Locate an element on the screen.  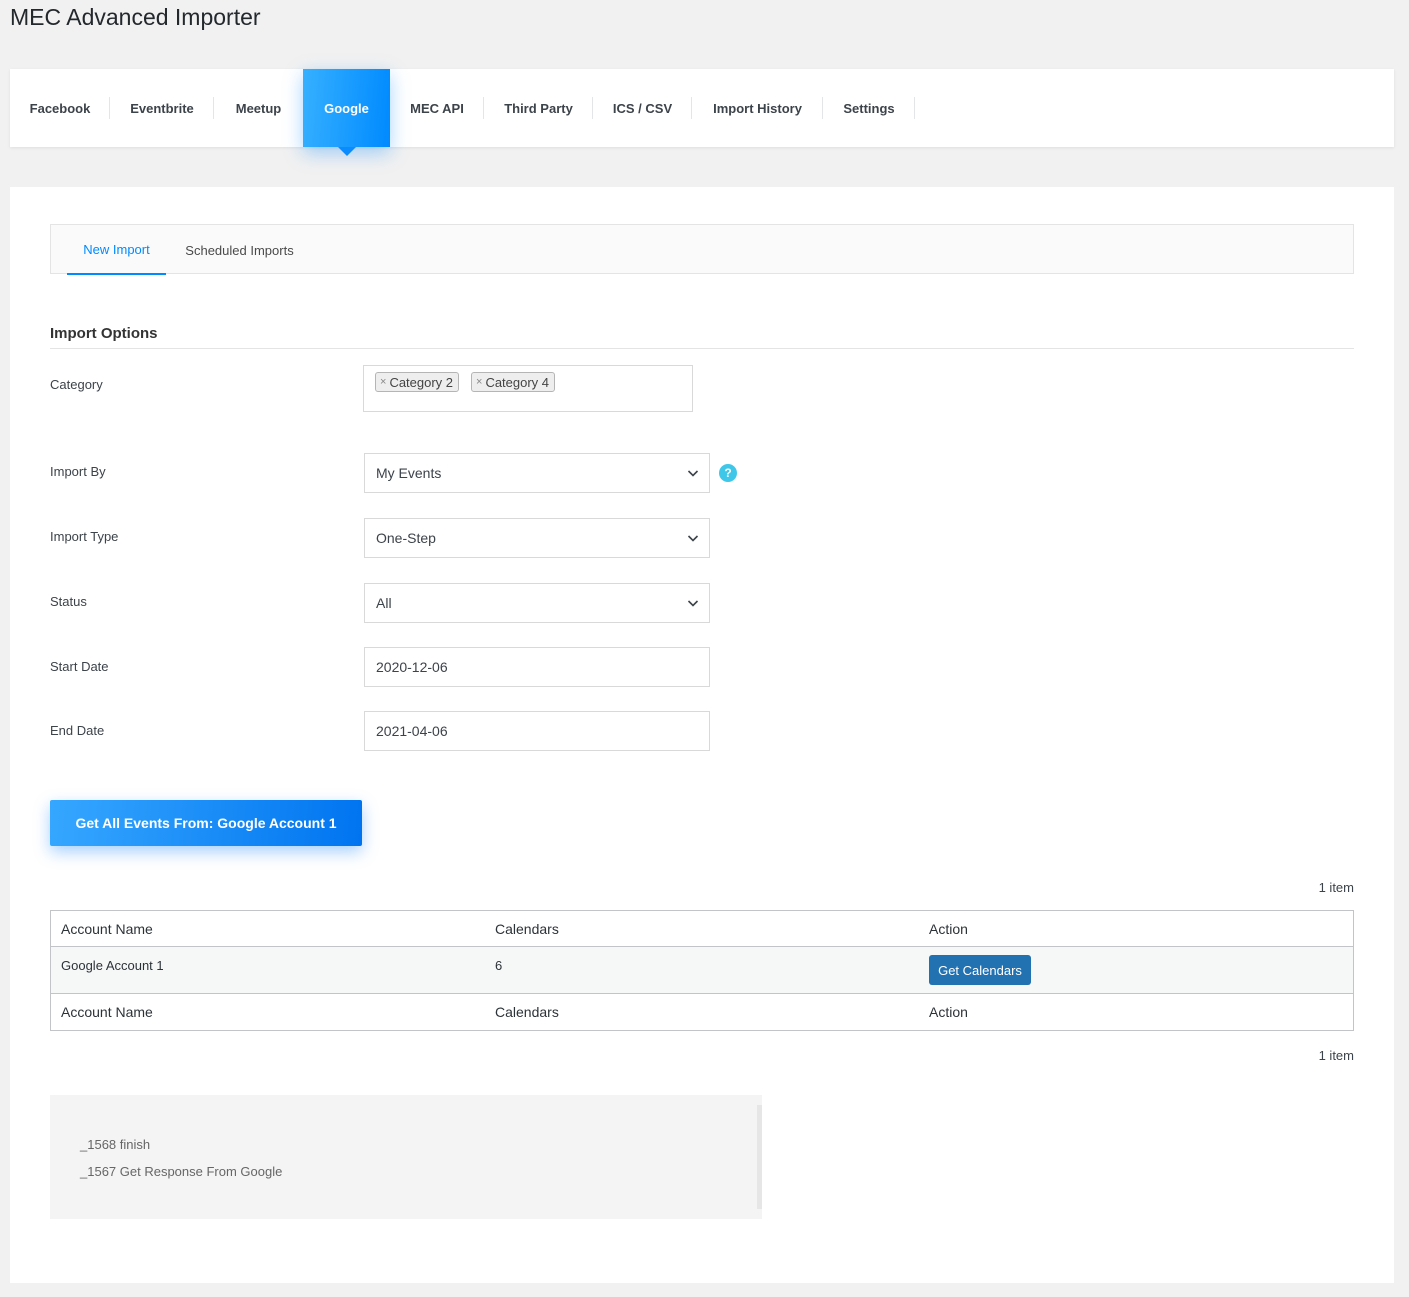
section-title: Import Options is located at coordinates (104, 333).